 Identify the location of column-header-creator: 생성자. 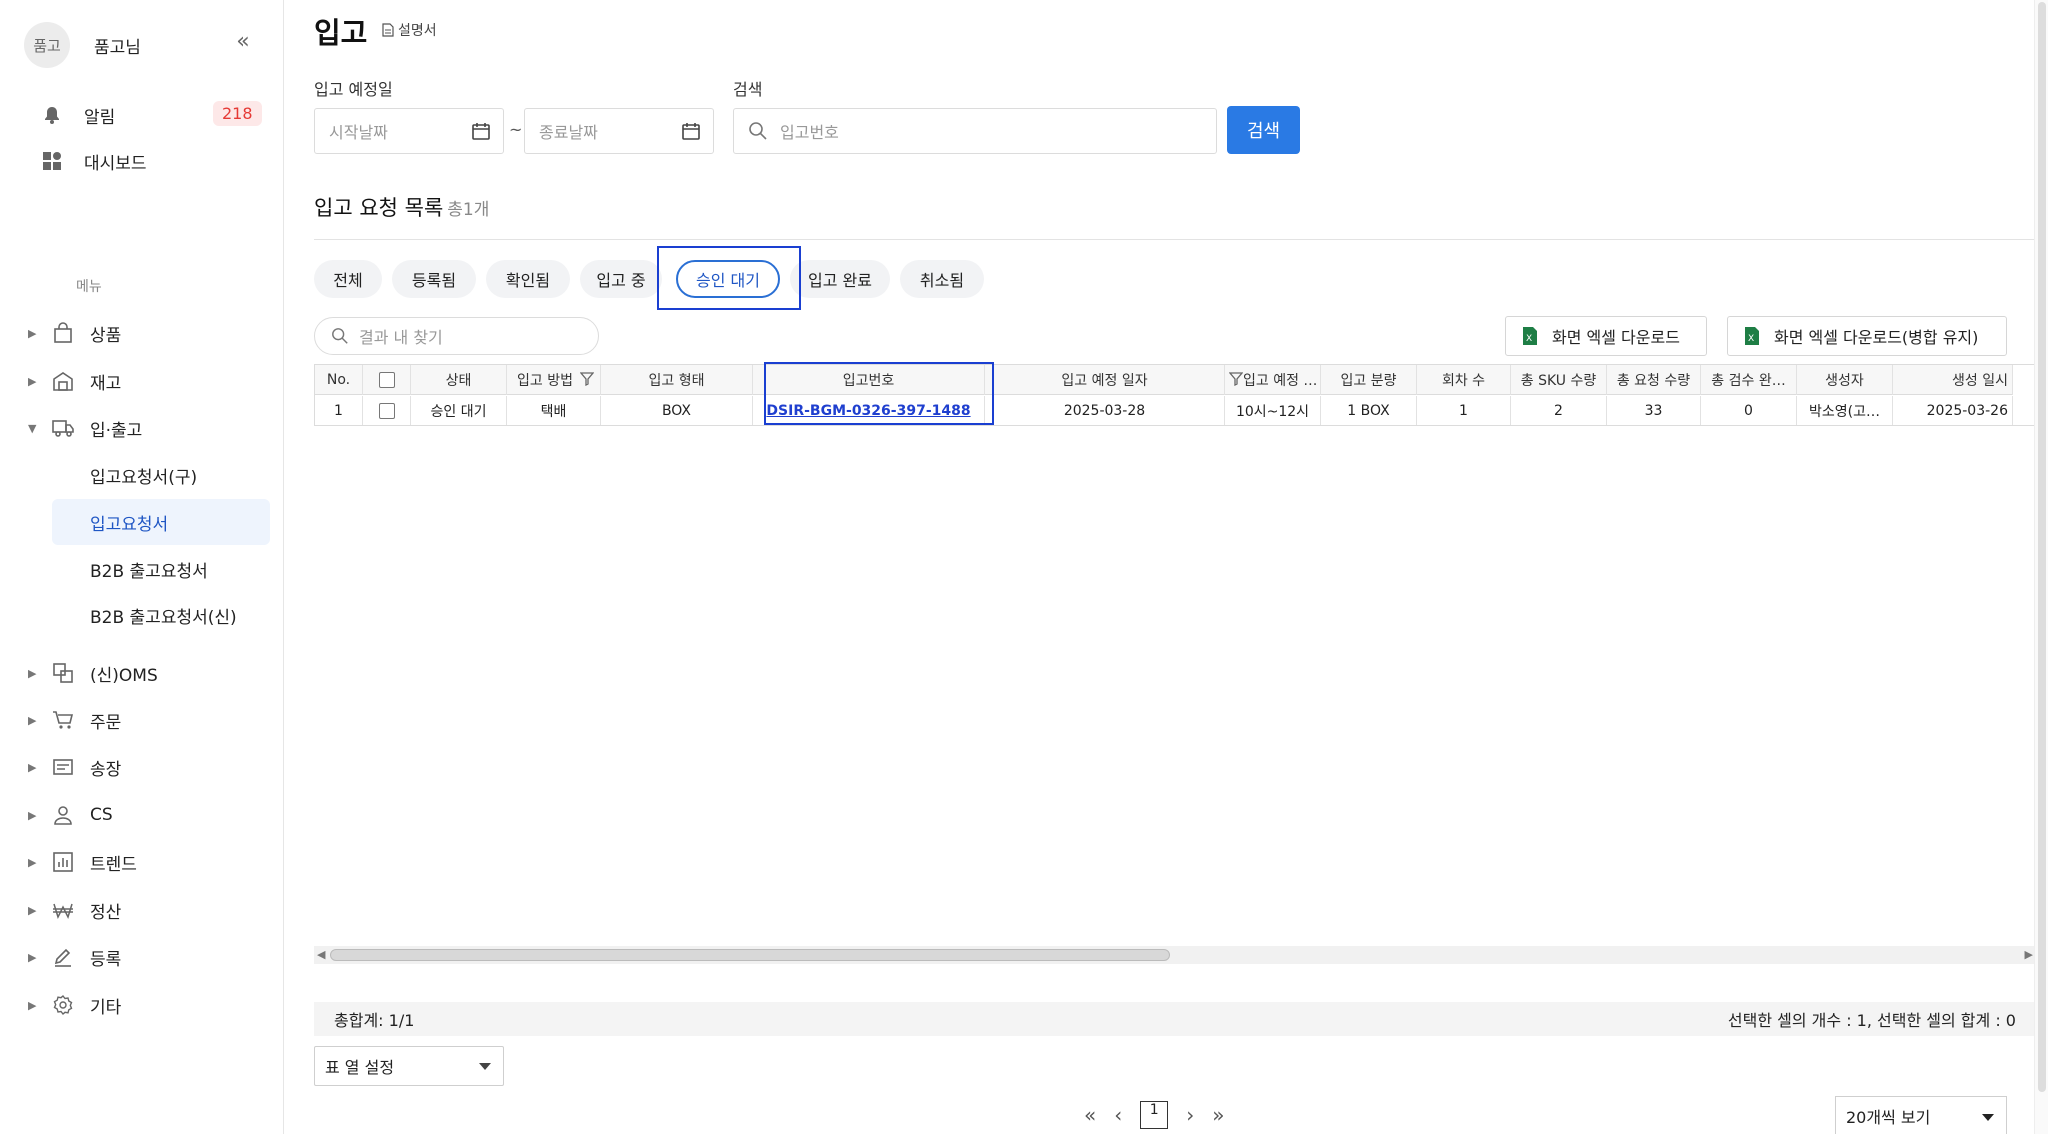
(1845, 380).